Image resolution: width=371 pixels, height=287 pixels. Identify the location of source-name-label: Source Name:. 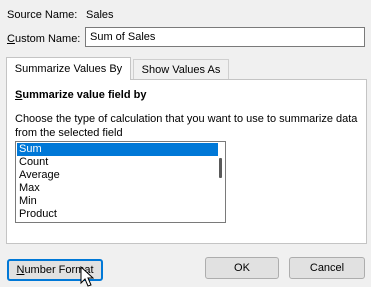
(42, 15).